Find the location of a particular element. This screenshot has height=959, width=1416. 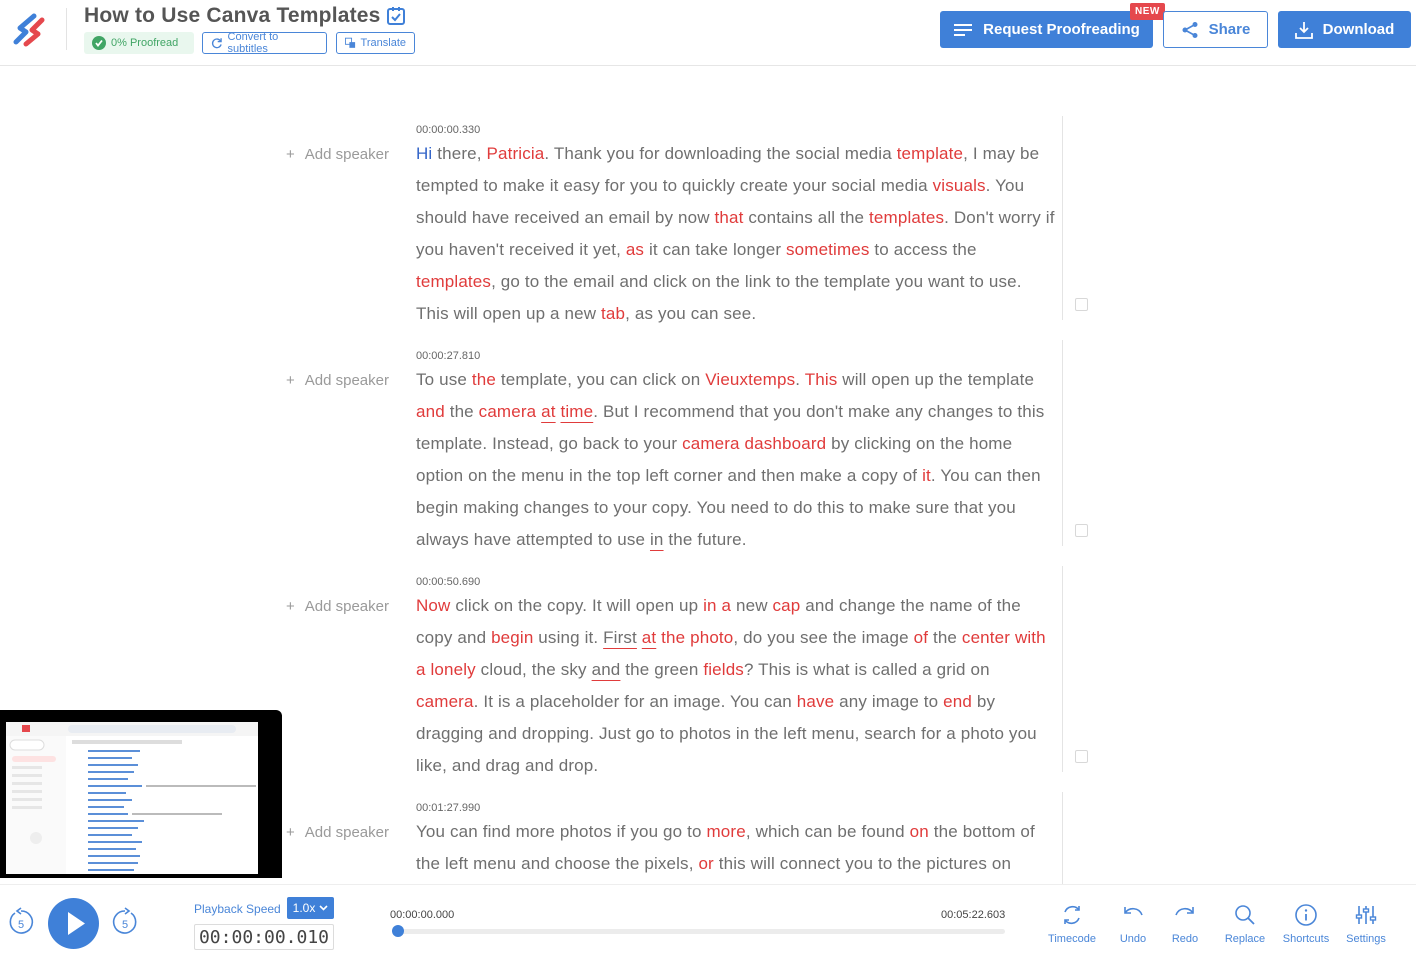

share-button: Share is located at coordinates (1215, 29).